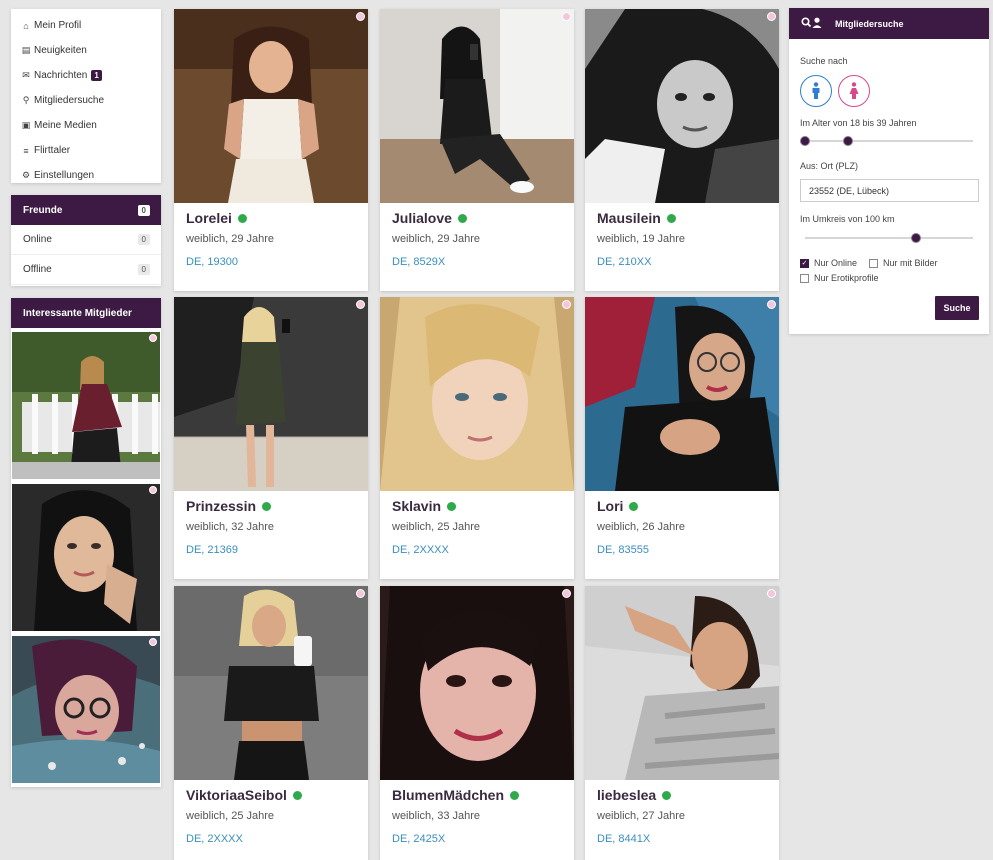 The image size is (993, 860). Describe the element at coordinates (626, 795) in the screenshot. I see `member-name: liebeslea` at that location.